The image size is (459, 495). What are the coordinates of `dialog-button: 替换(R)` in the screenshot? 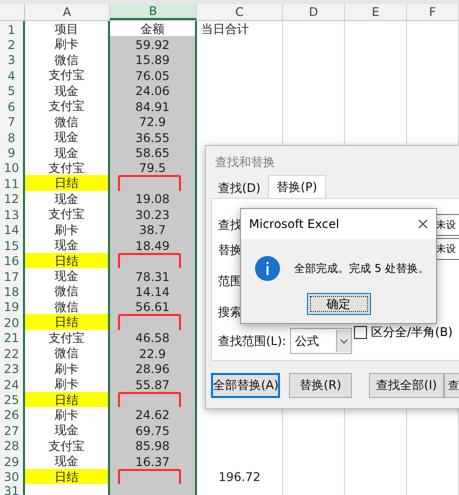 It's located at (320, 385).